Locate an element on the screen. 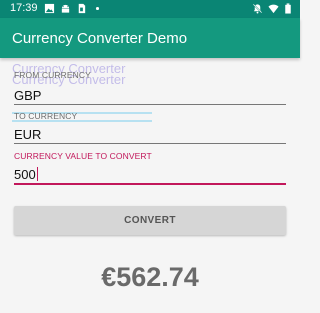 Image resolution: width=320 pixels, height=313 pixels. conversion-result: €562.74 is located at coordinates (150, 277).